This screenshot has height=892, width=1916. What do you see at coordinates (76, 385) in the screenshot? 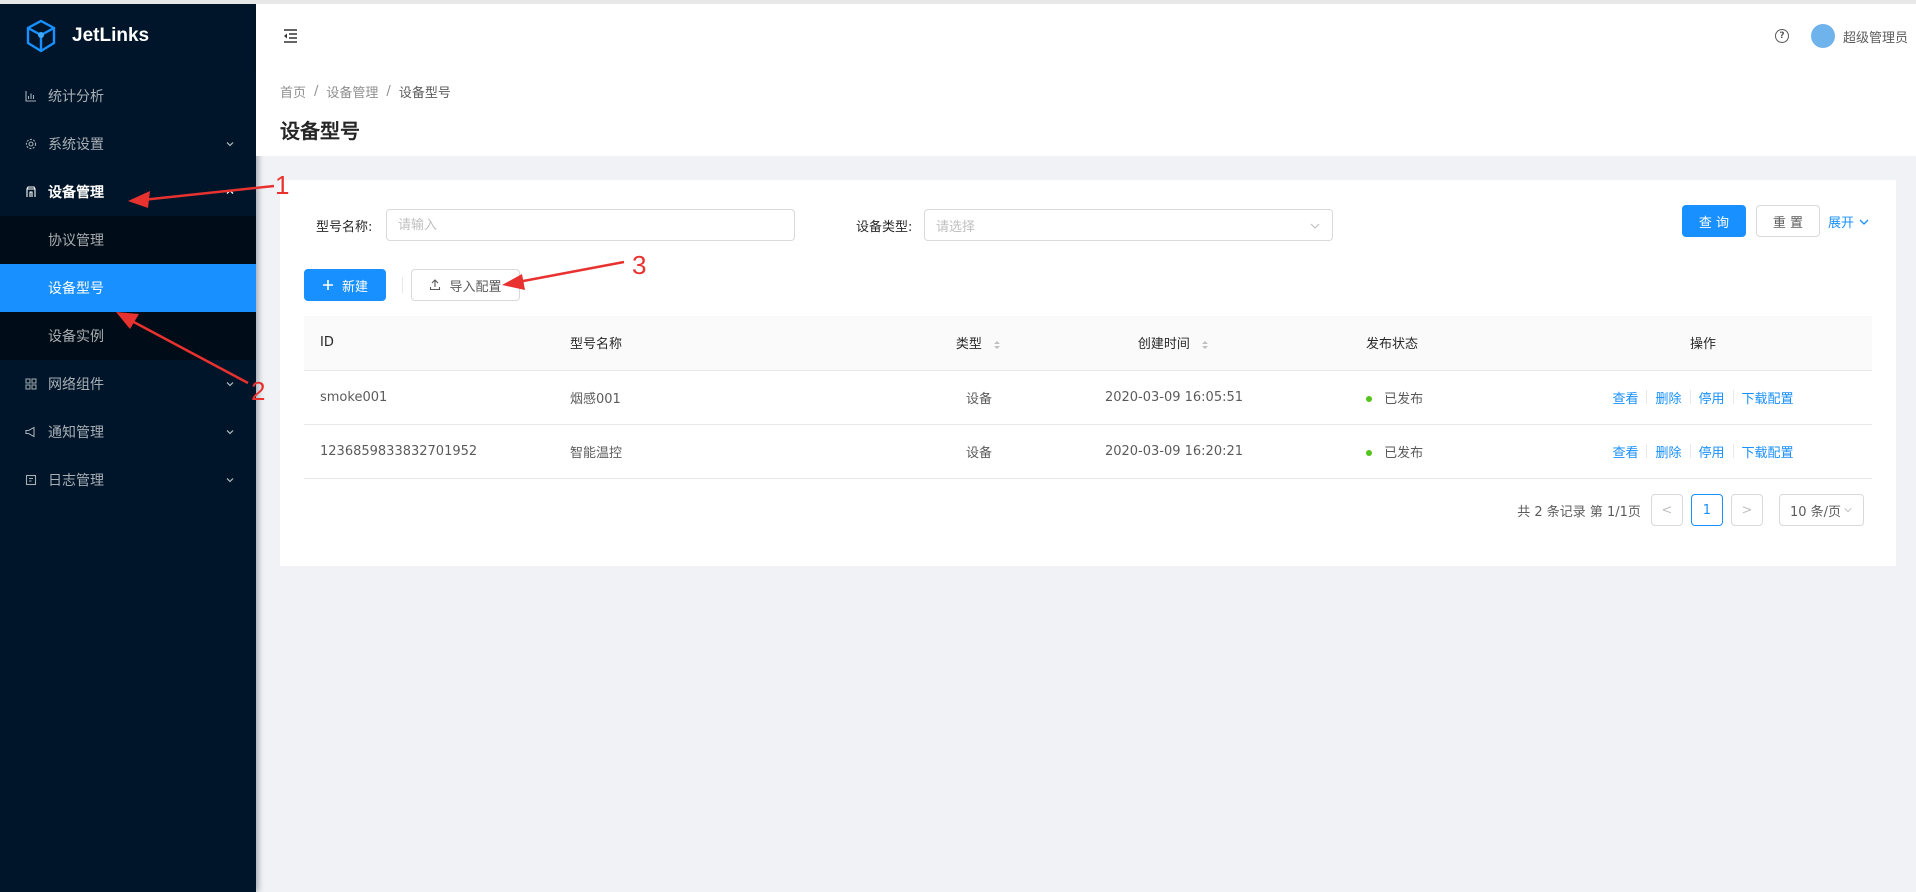
I see `sidebar-item-label: 网络组件` at bounding box center [76, 385].